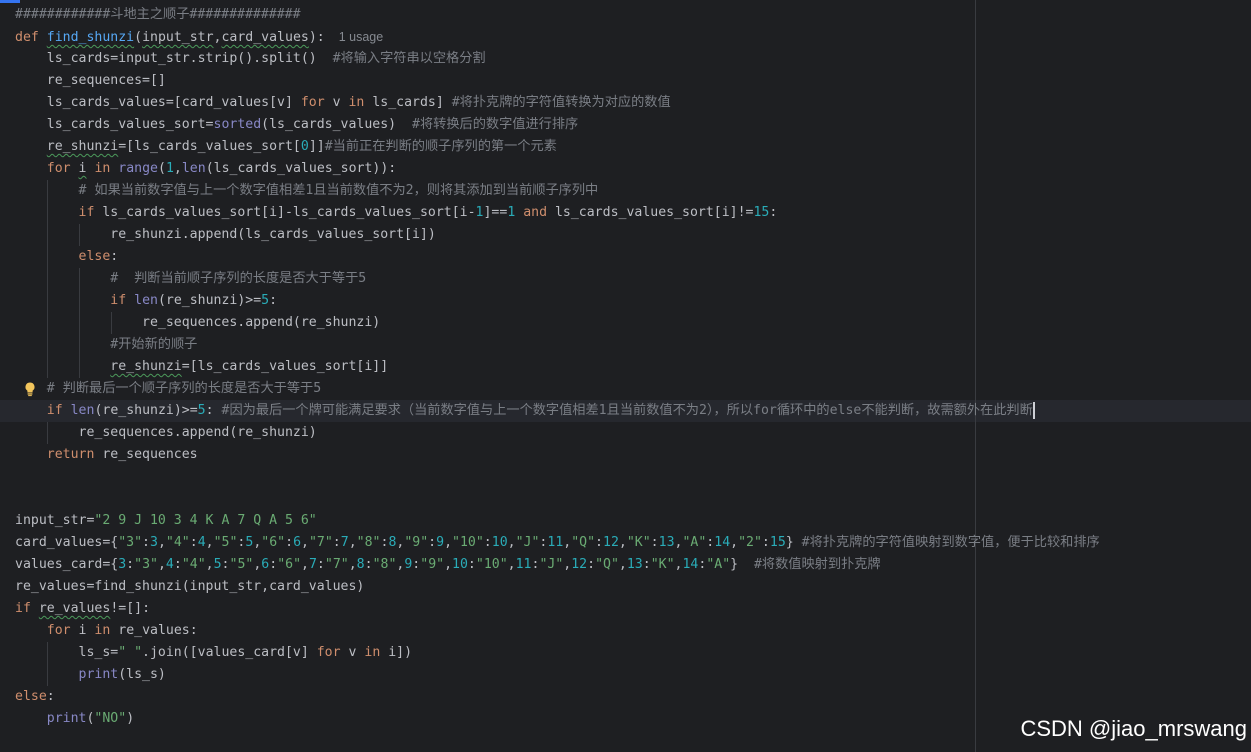 This screenshot has height=752, width=1251. I want to click on code-token: "8", so click(368, 542).